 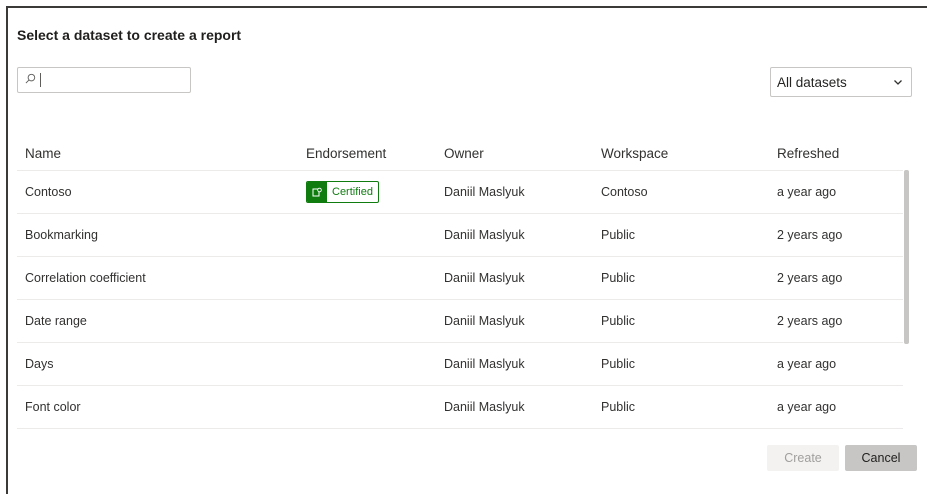 I want to click on dialog-title: Select a dataset to create a report, so click(x=129, y=35).